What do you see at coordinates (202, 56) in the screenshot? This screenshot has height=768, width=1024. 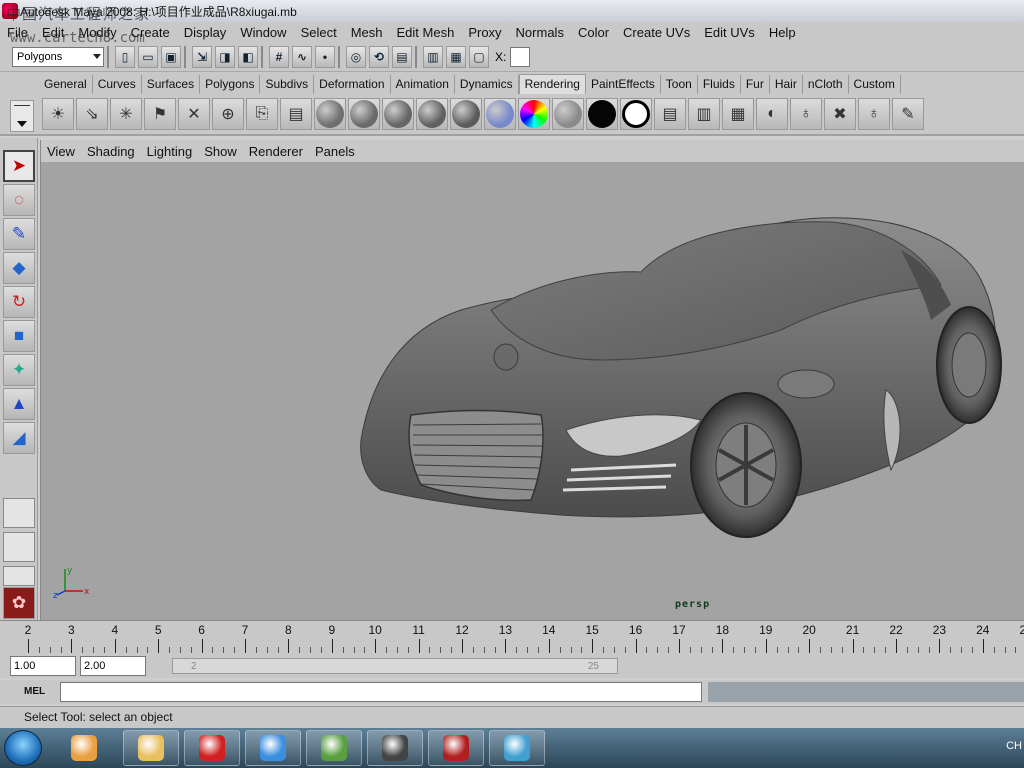 I see `select-hierarchy-icon: ⇲` at bounding box center [202, 56].